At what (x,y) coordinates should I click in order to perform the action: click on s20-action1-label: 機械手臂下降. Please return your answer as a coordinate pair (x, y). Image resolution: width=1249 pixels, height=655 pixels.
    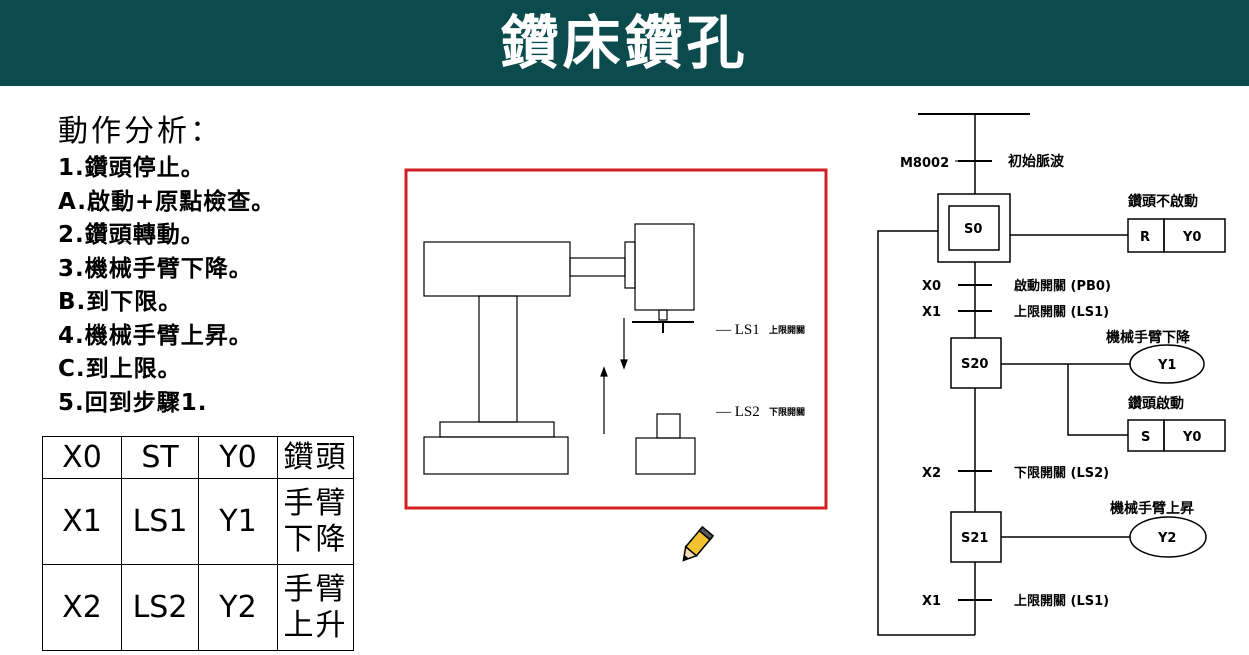
    Looking at the image, I should click on (1148, 337).